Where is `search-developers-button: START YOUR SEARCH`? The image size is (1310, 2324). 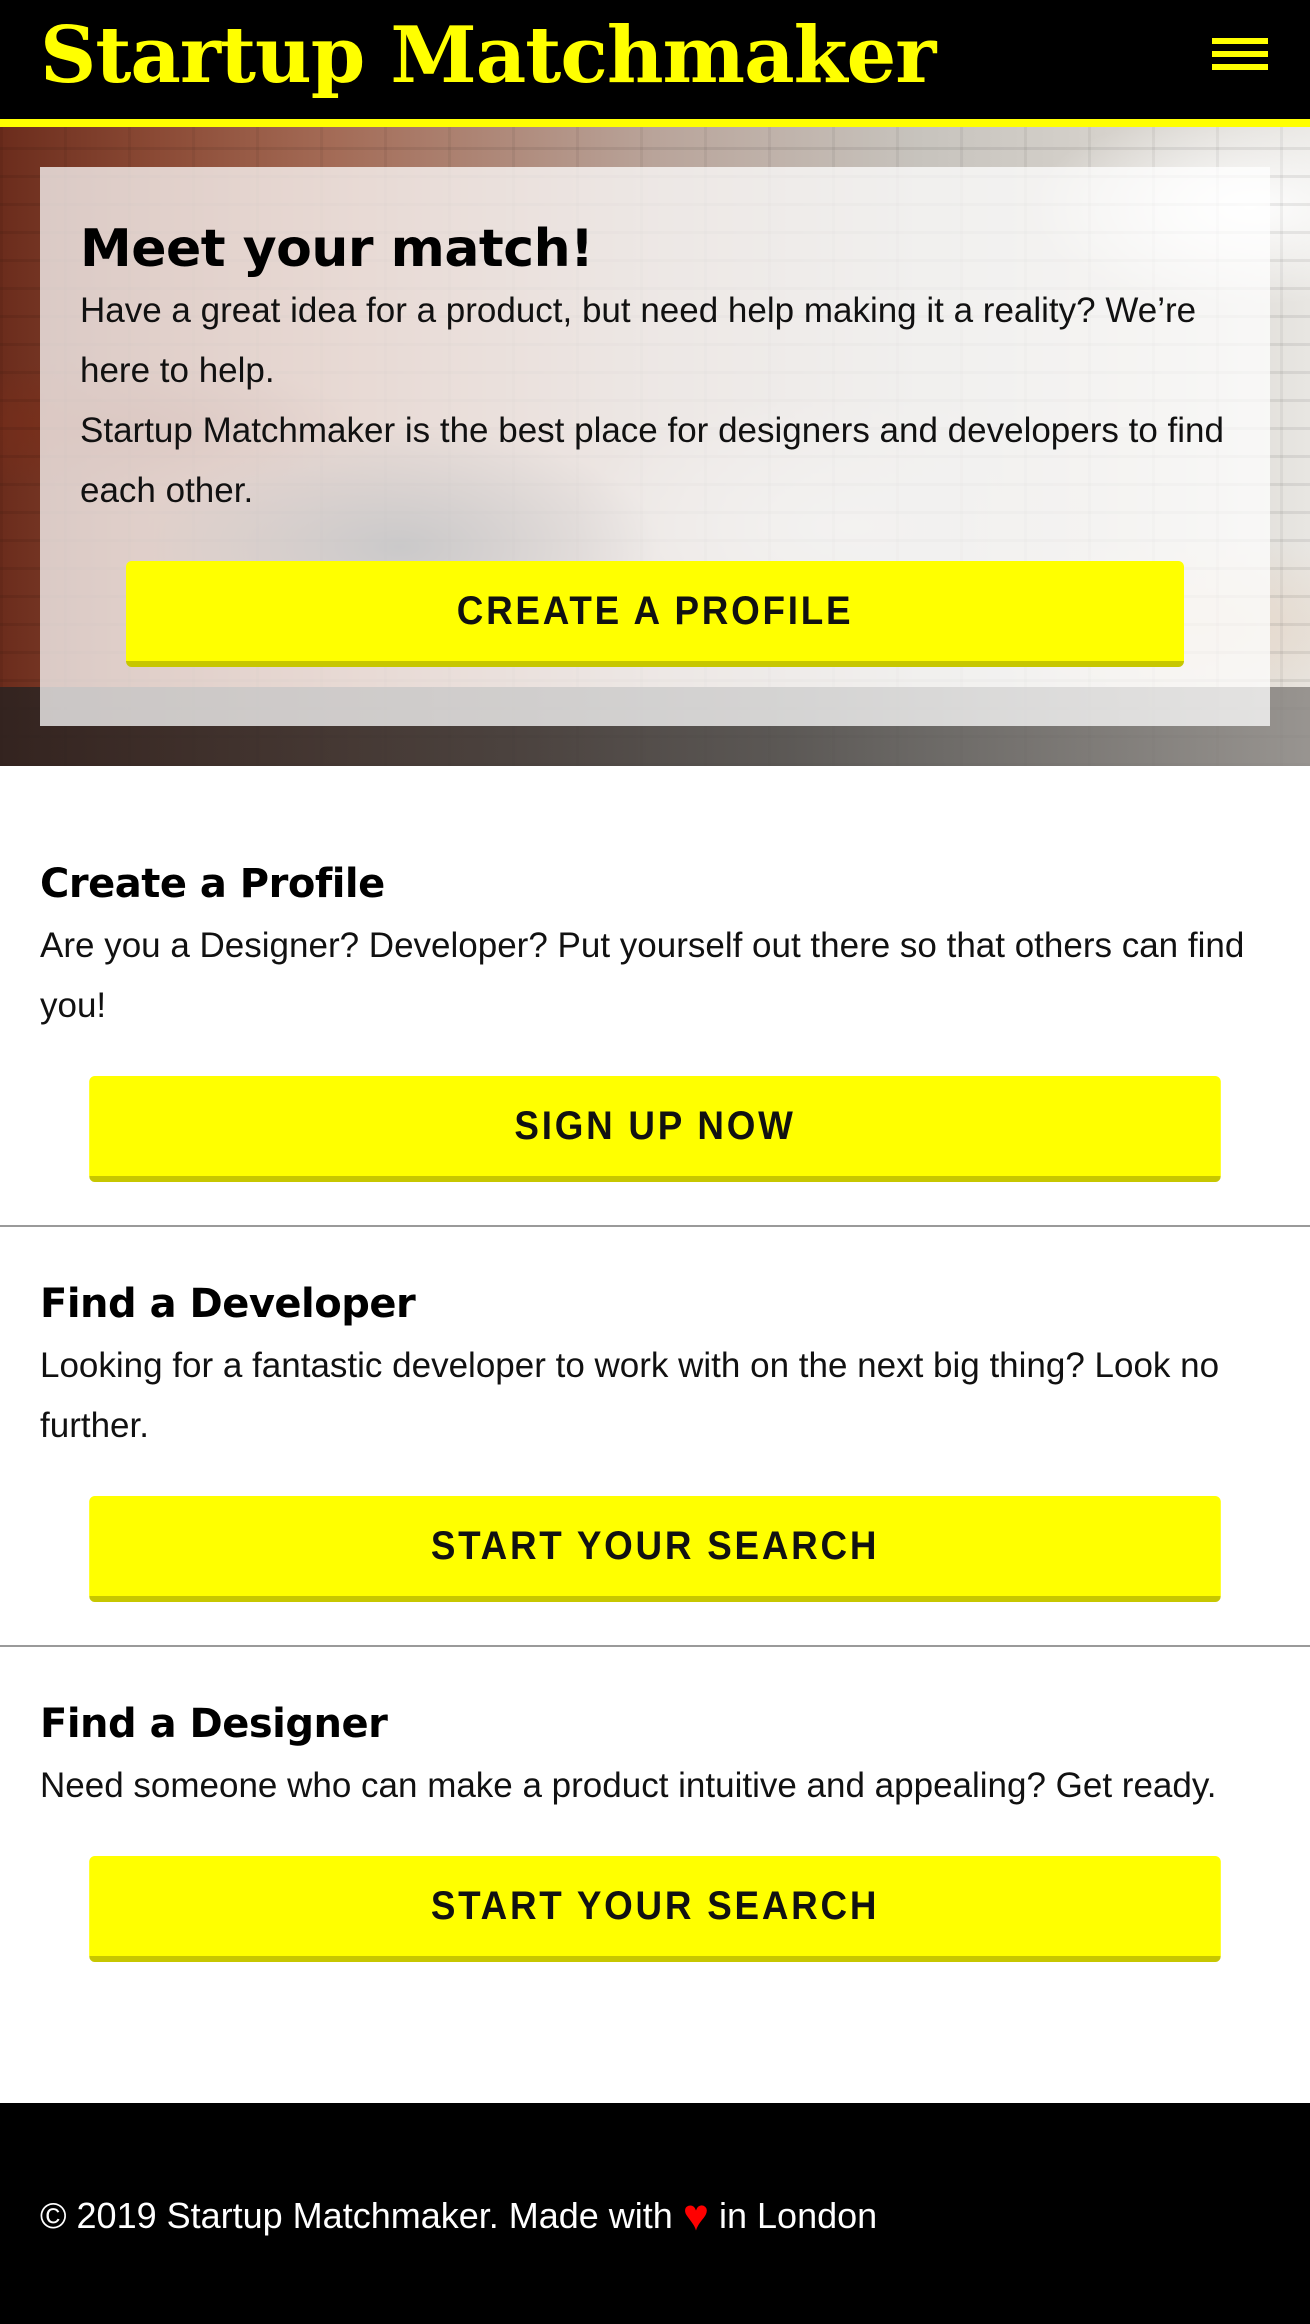
search-developers-button: START YOUR SEARCH is located at coordinates (655, 1549).